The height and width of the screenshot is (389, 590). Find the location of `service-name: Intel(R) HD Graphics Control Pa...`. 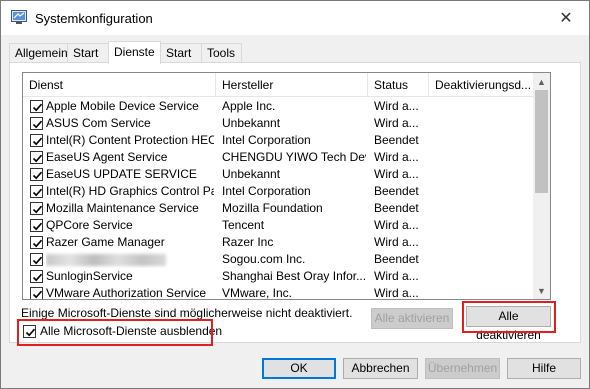

service-name: Intel(R) HD Graphics Control Pa... is located at coordinates (130, 191).